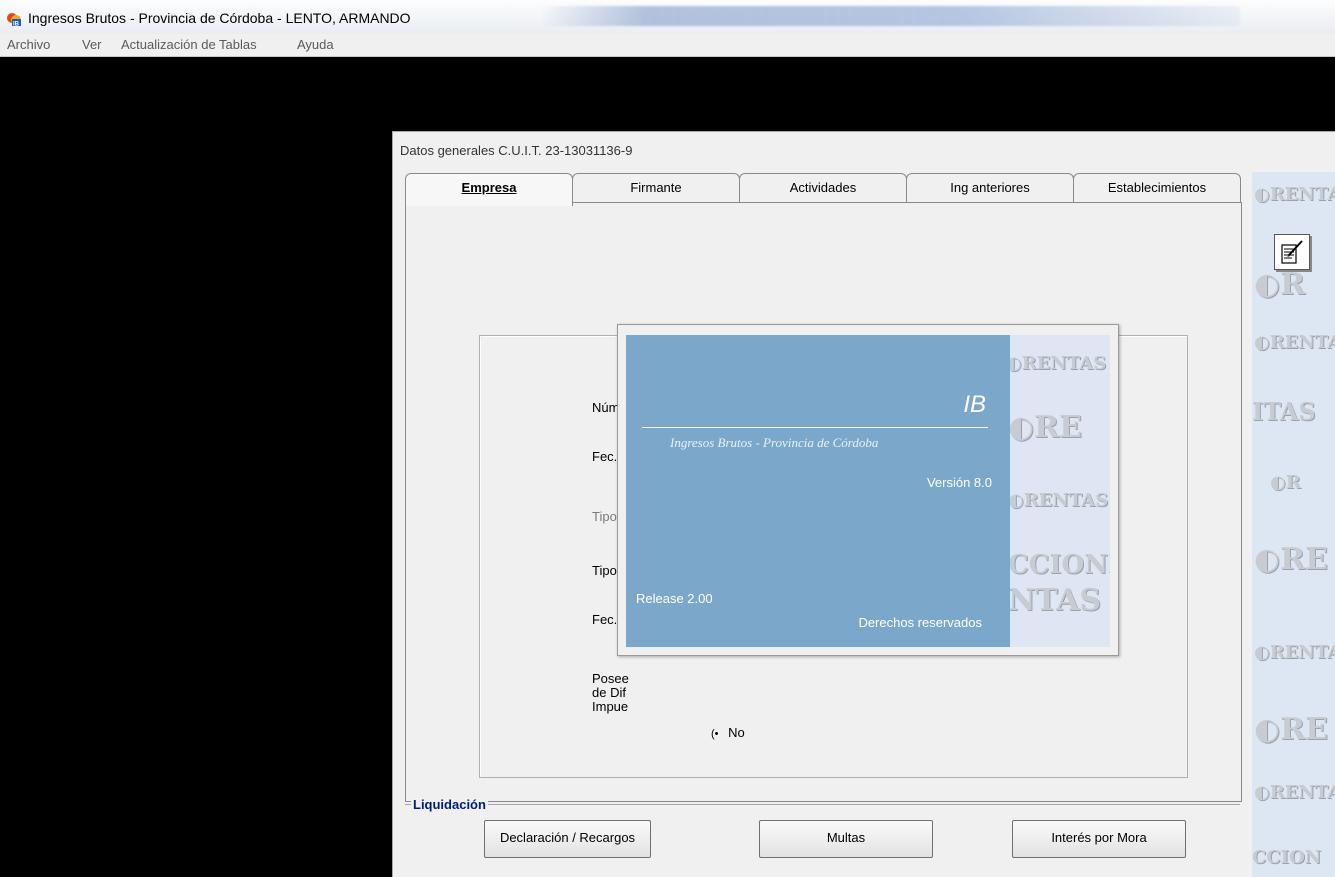 The height and width of the screenshot is (877, 1335). Describe the element at coordinates (846, 839) in the screenshot. I see `multas-button: Multas` at that location.